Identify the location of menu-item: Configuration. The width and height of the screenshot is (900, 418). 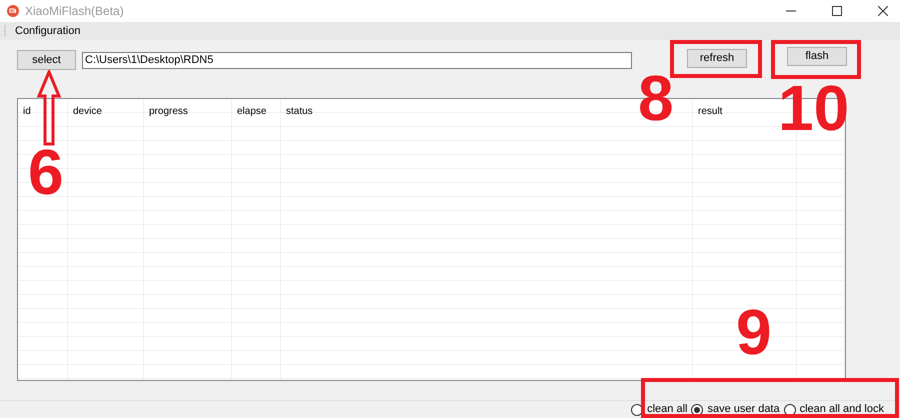
(47, 31).